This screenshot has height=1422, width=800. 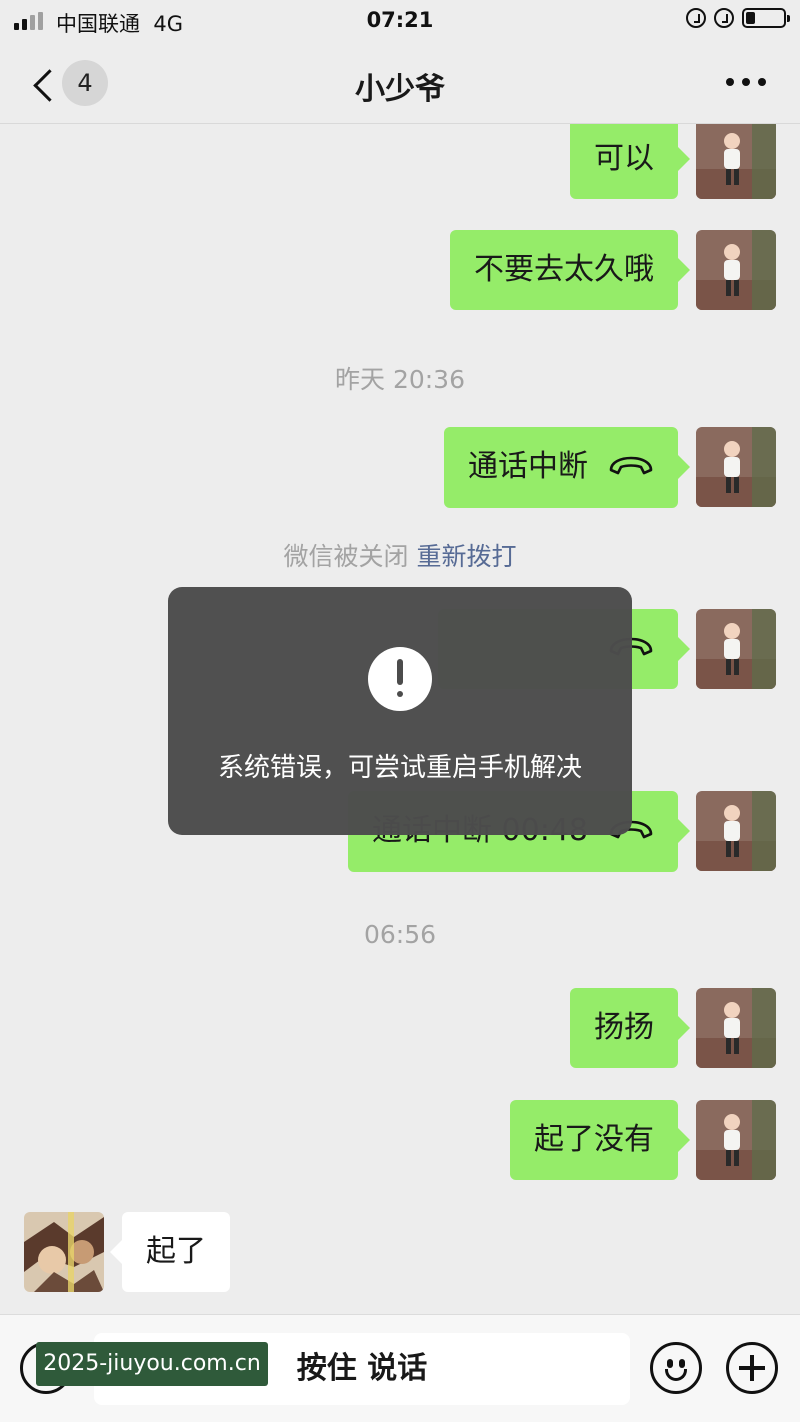 I want to click on message-row: 通话中断, so click(x=610, y=467).